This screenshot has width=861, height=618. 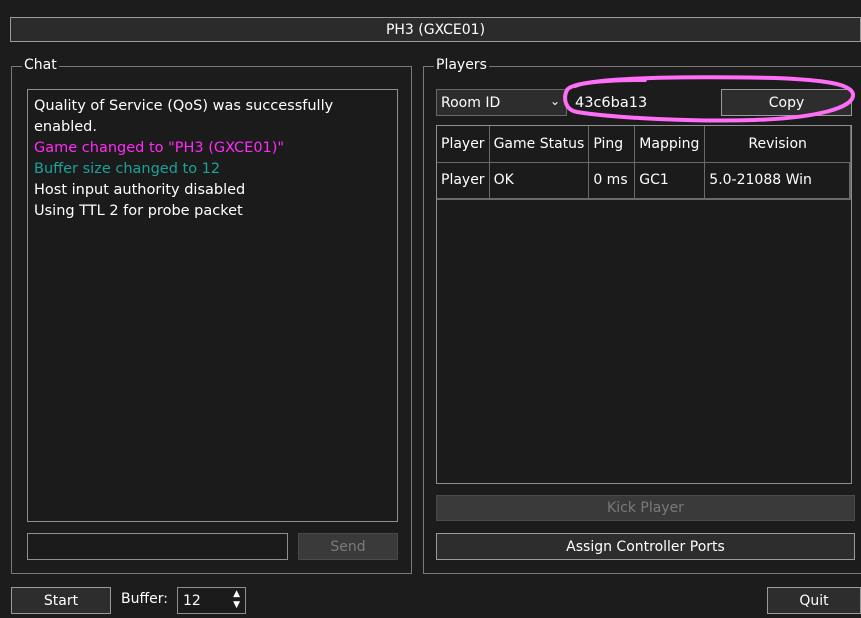 I want to click on spin-down-icon: ▼, so click(x=236, y=605).